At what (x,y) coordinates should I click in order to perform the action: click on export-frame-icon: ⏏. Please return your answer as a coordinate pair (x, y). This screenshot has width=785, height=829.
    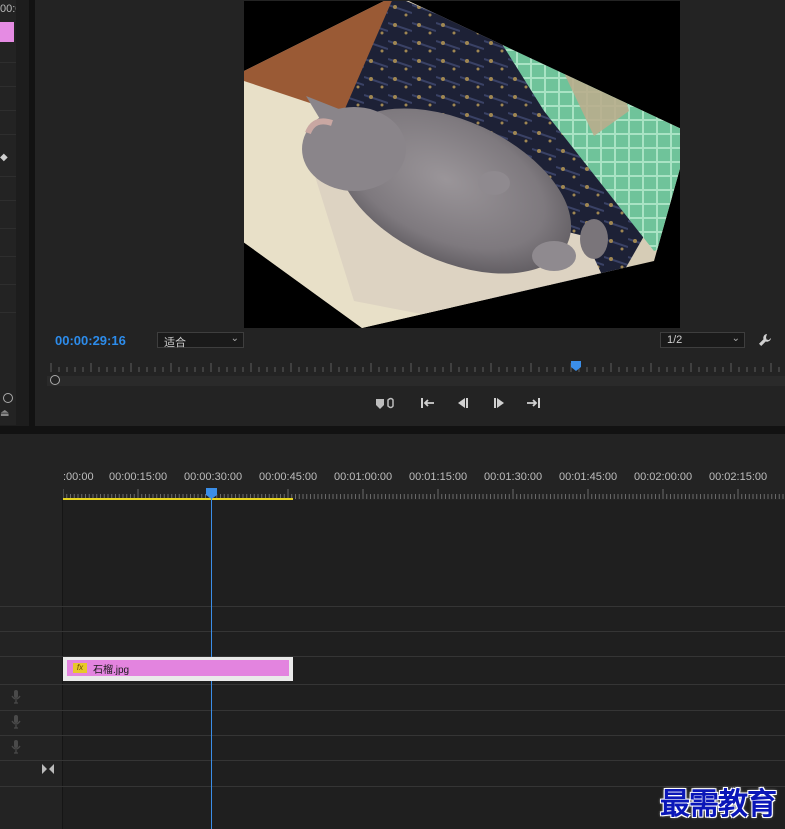
    Looking at the image, I should click on (5, 413).